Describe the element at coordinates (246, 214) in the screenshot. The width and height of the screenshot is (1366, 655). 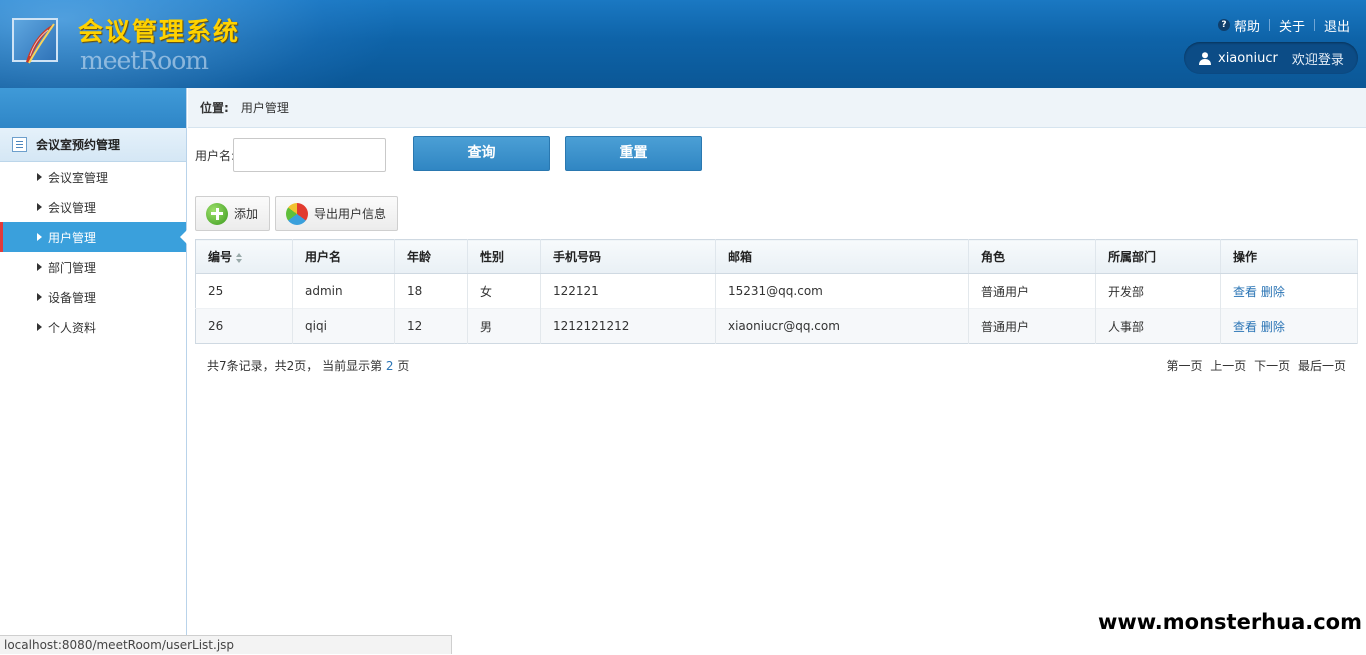
I see `add-label: 添加` at that location.